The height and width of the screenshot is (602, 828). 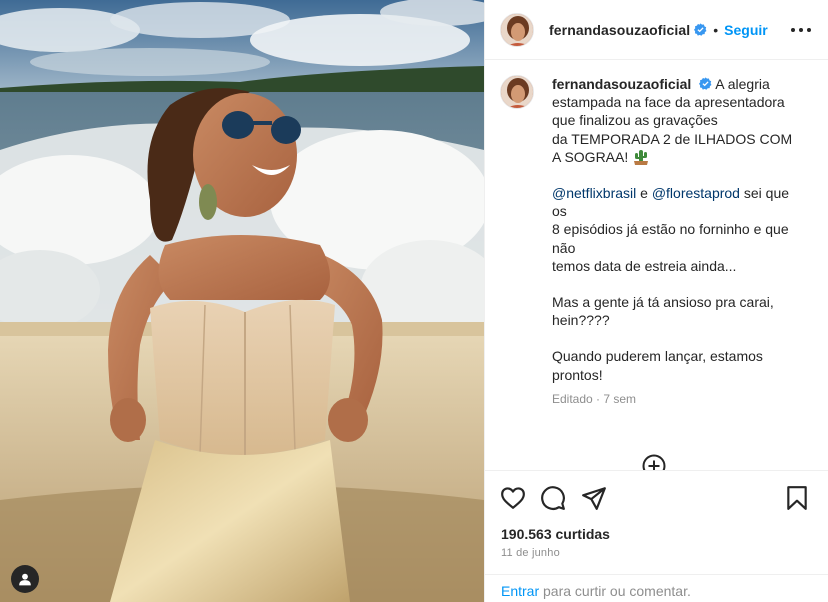 I want to click on user-tag-icon, so click(x=25, y=579).